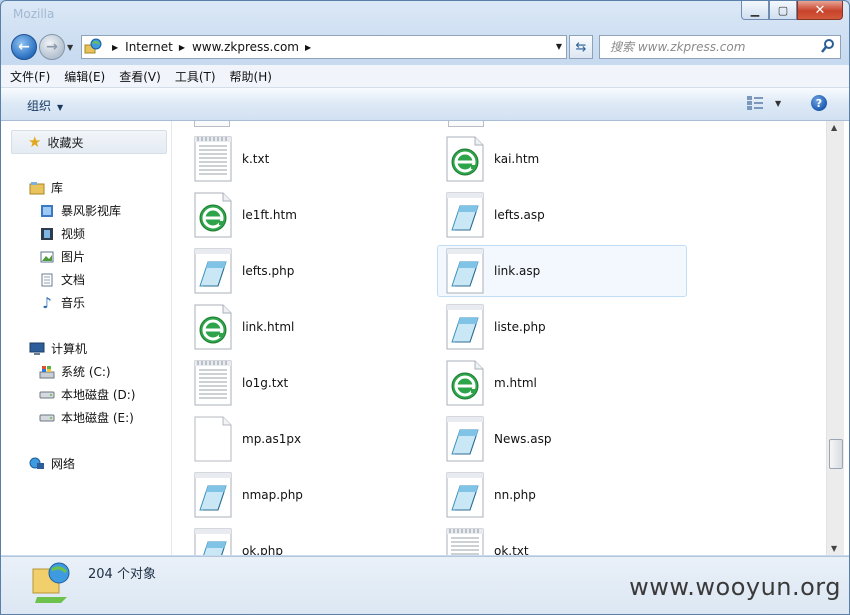  What do you see at coordinates (122, 574) in the screenshot?
I see `item-count: 204 个对象` at bounding box center [122, 574].